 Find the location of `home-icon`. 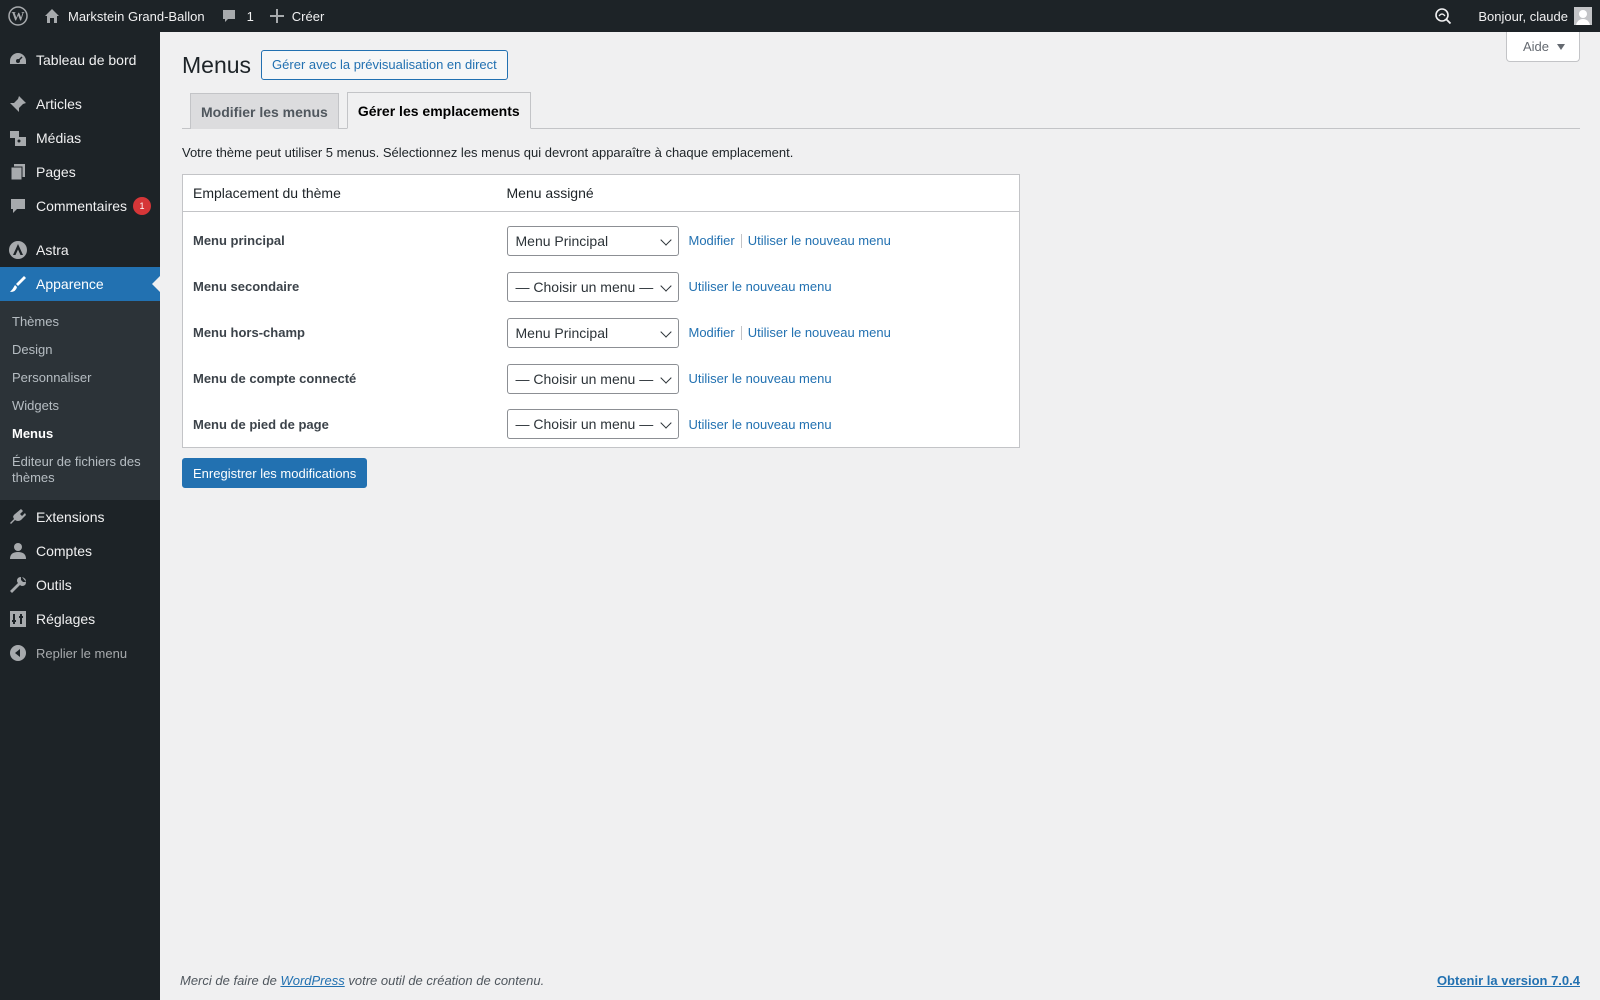

home-icon is located at coordinates (52, 16).